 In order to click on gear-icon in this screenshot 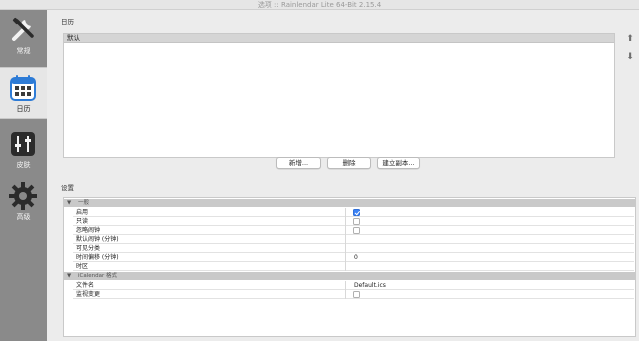, I will do `click(23, 196)`.